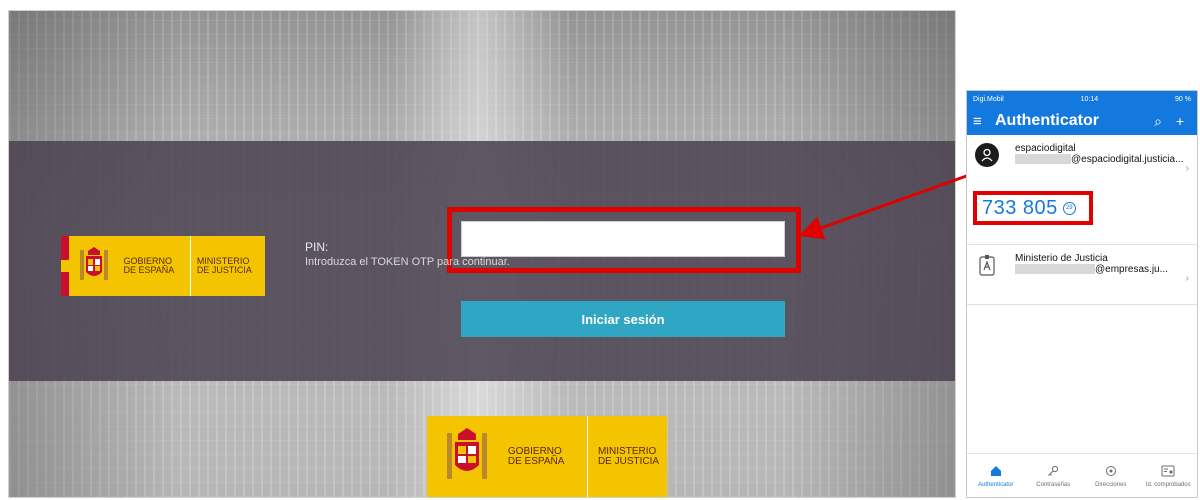 The width and height of the screenshot is (1200, 500). I want to click on otp-code: 733 805, so click(1020, 207).